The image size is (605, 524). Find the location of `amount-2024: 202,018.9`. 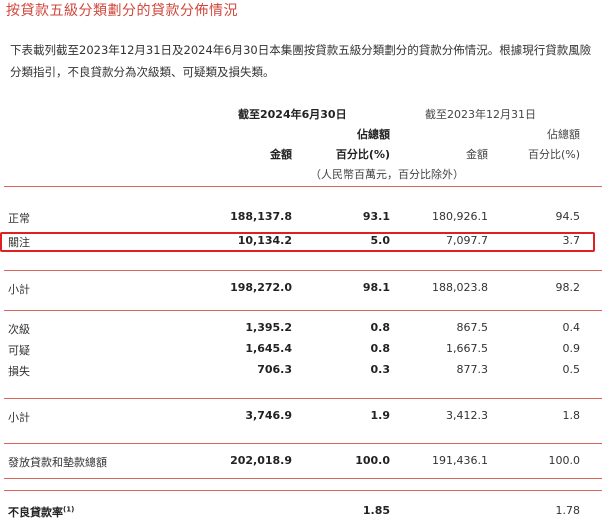

amount-2024: 202,018.9 is located at coordinates (261, 460).